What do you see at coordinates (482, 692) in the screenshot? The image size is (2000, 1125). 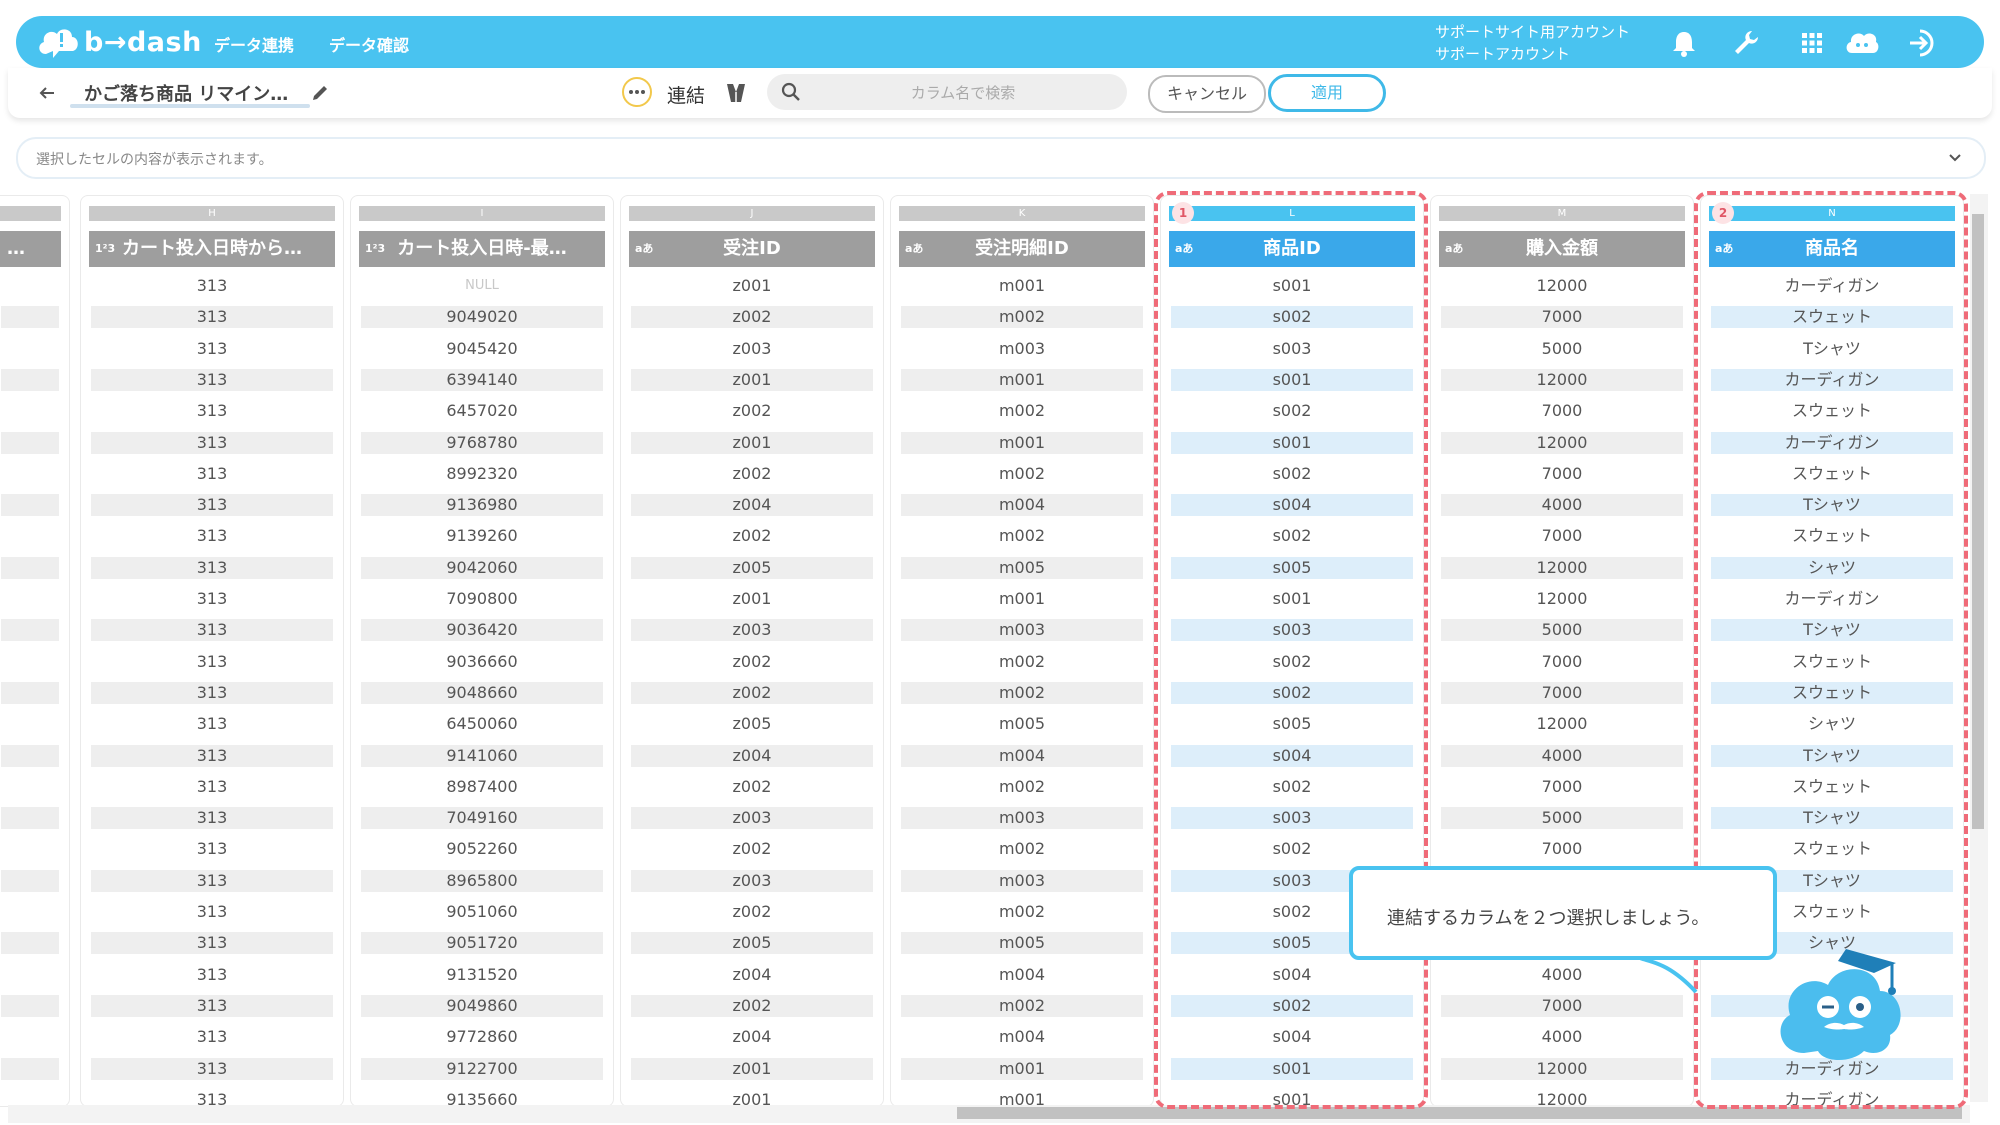 I see `table-cell: 9048660` at bounding box center [482, 692].